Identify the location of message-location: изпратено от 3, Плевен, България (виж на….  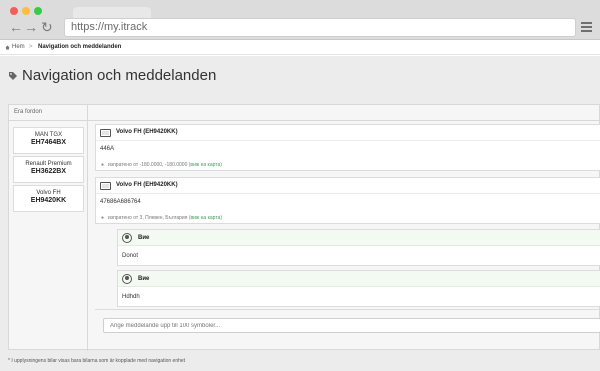
(165, 218).